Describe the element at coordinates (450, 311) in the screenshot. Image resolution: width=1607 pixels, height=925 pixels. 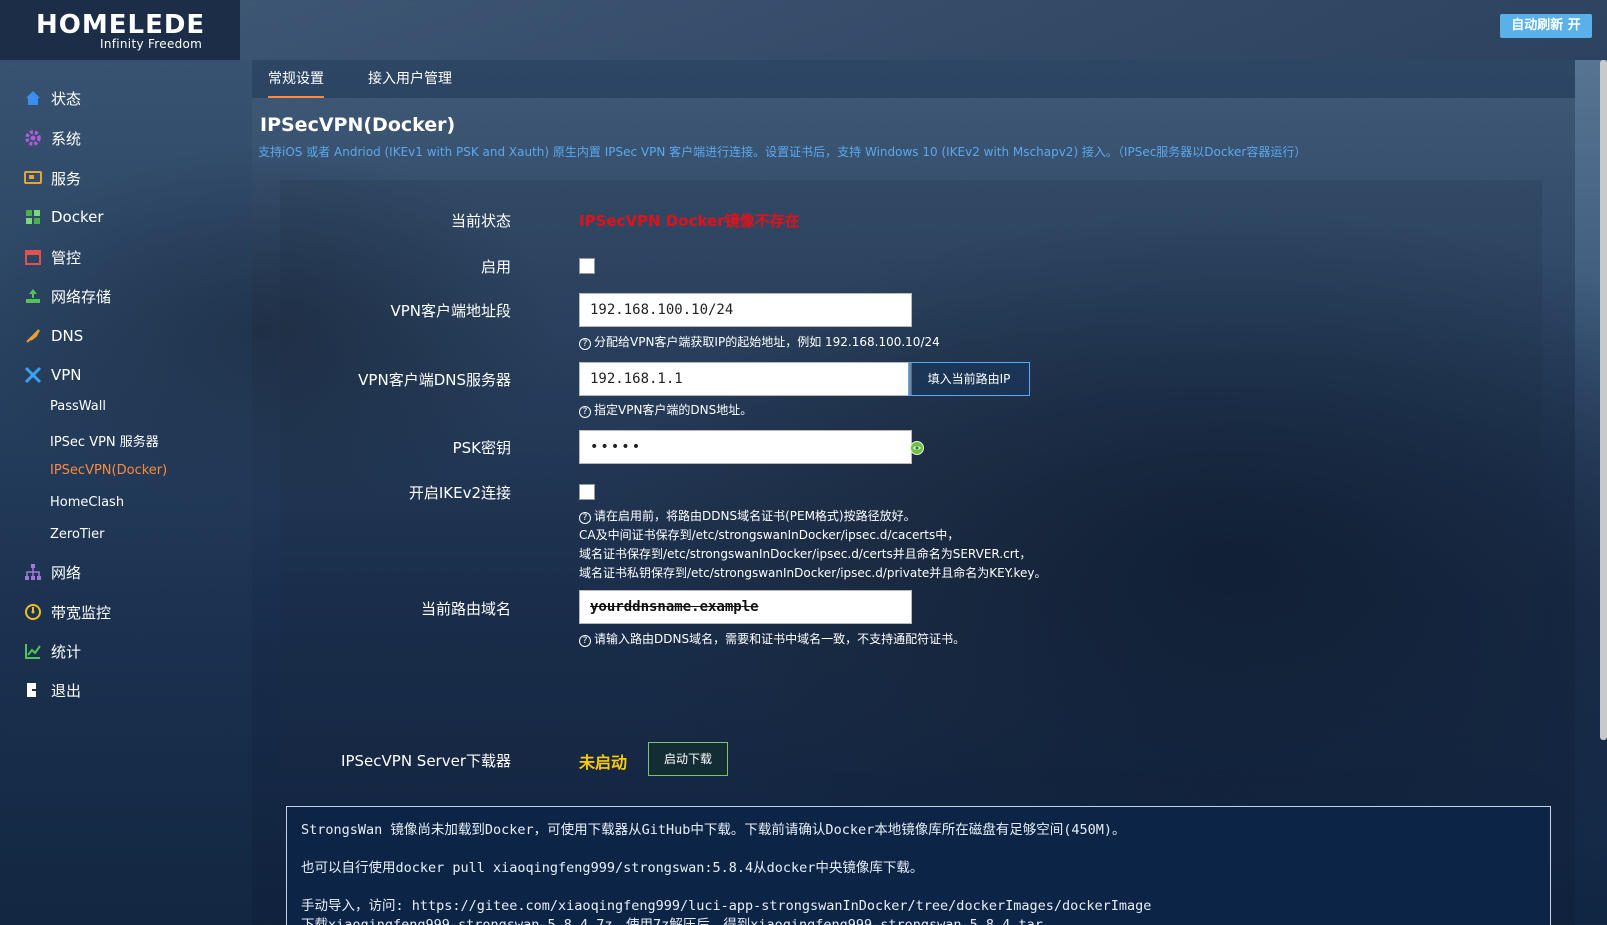
I see `client-range-label: VPN客户端地址段` at that location.